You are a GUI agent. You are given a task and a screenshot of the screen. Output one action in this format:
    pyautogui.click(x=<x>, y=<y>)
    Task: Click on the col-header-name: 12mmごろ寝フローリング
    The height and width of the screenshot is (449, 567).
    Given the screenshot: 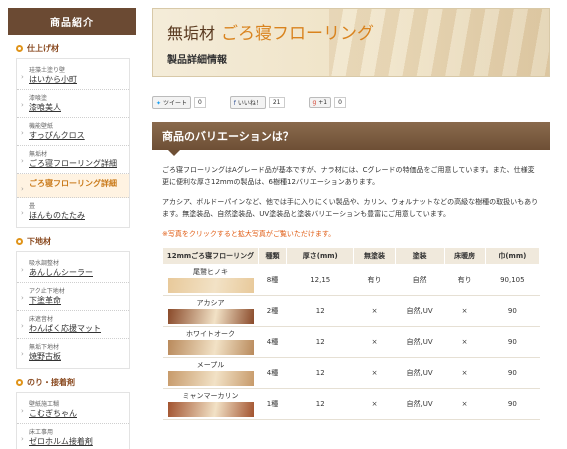 What is the action you would take?
    pyautogui.click(x=210, y=256)
    